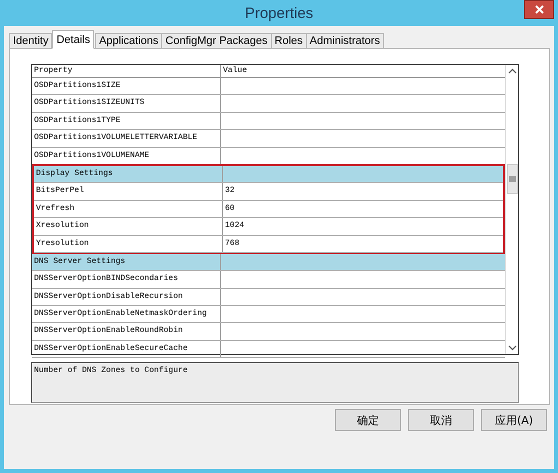  Describe the element at coordinates (126, 71) in the screenshot. I see `column-header: Property` at that location.